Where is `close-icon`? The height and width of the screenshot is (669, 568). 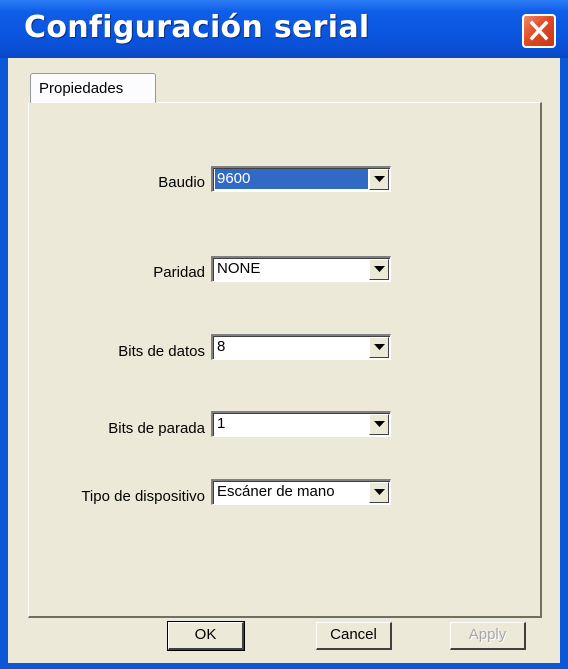 close-icon is located at coordinates (539, 30).